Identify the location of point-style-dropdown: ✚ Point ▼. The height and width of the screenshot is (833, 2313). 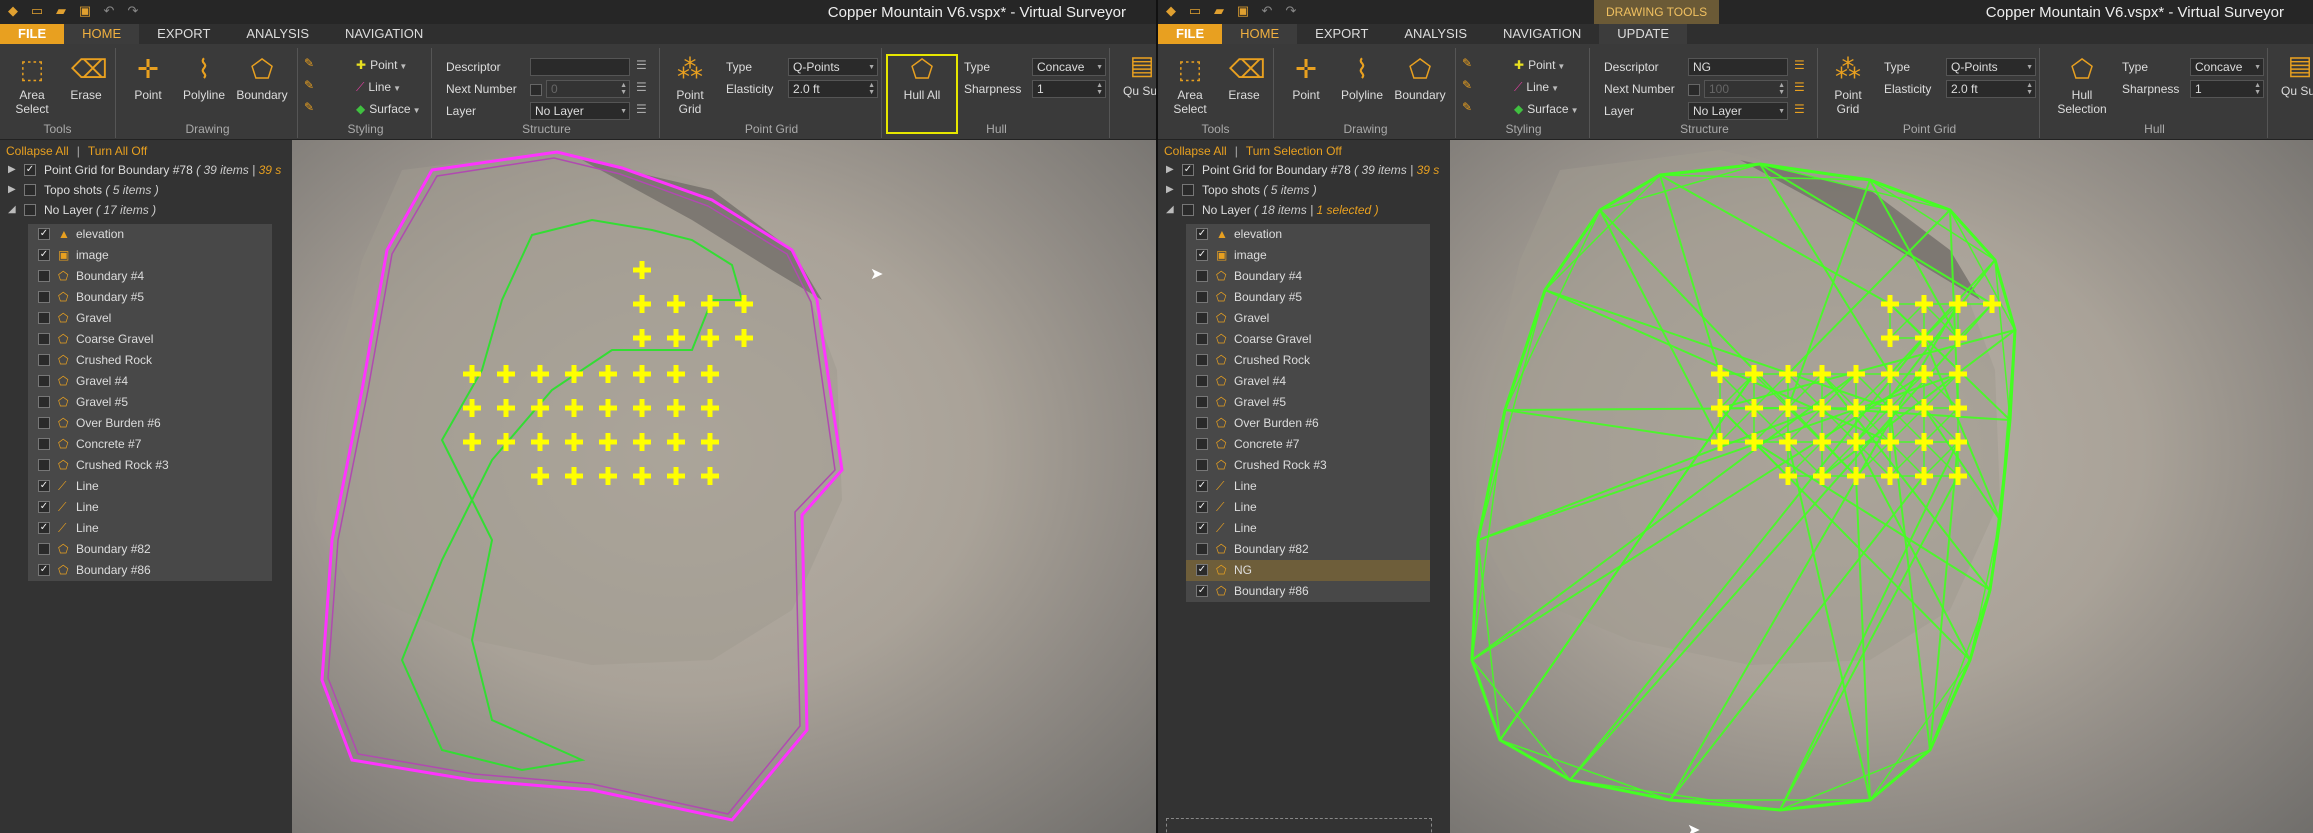
(1539, 65).